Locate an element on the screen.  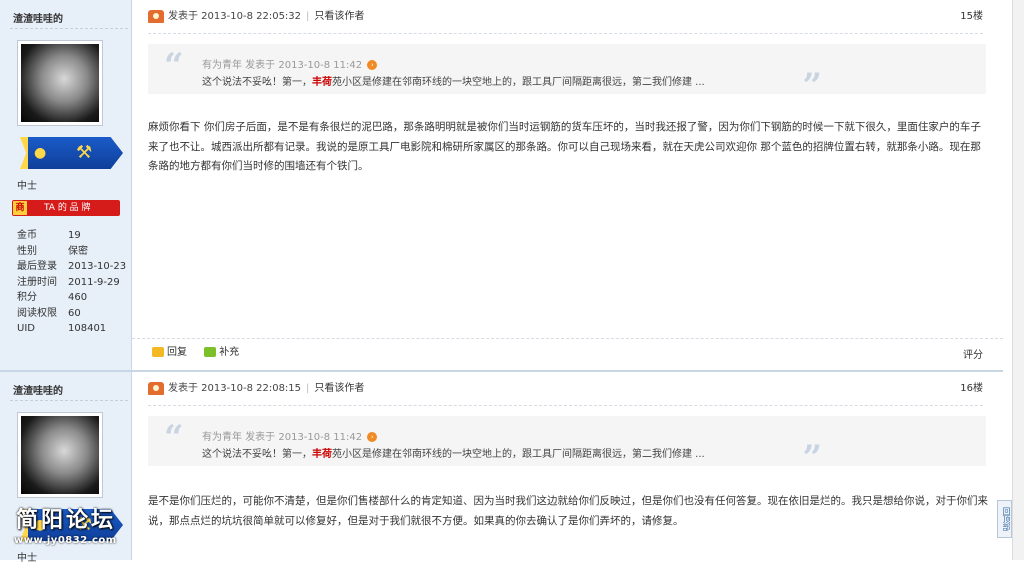
reply-icon is located at coordinates (158, 352).